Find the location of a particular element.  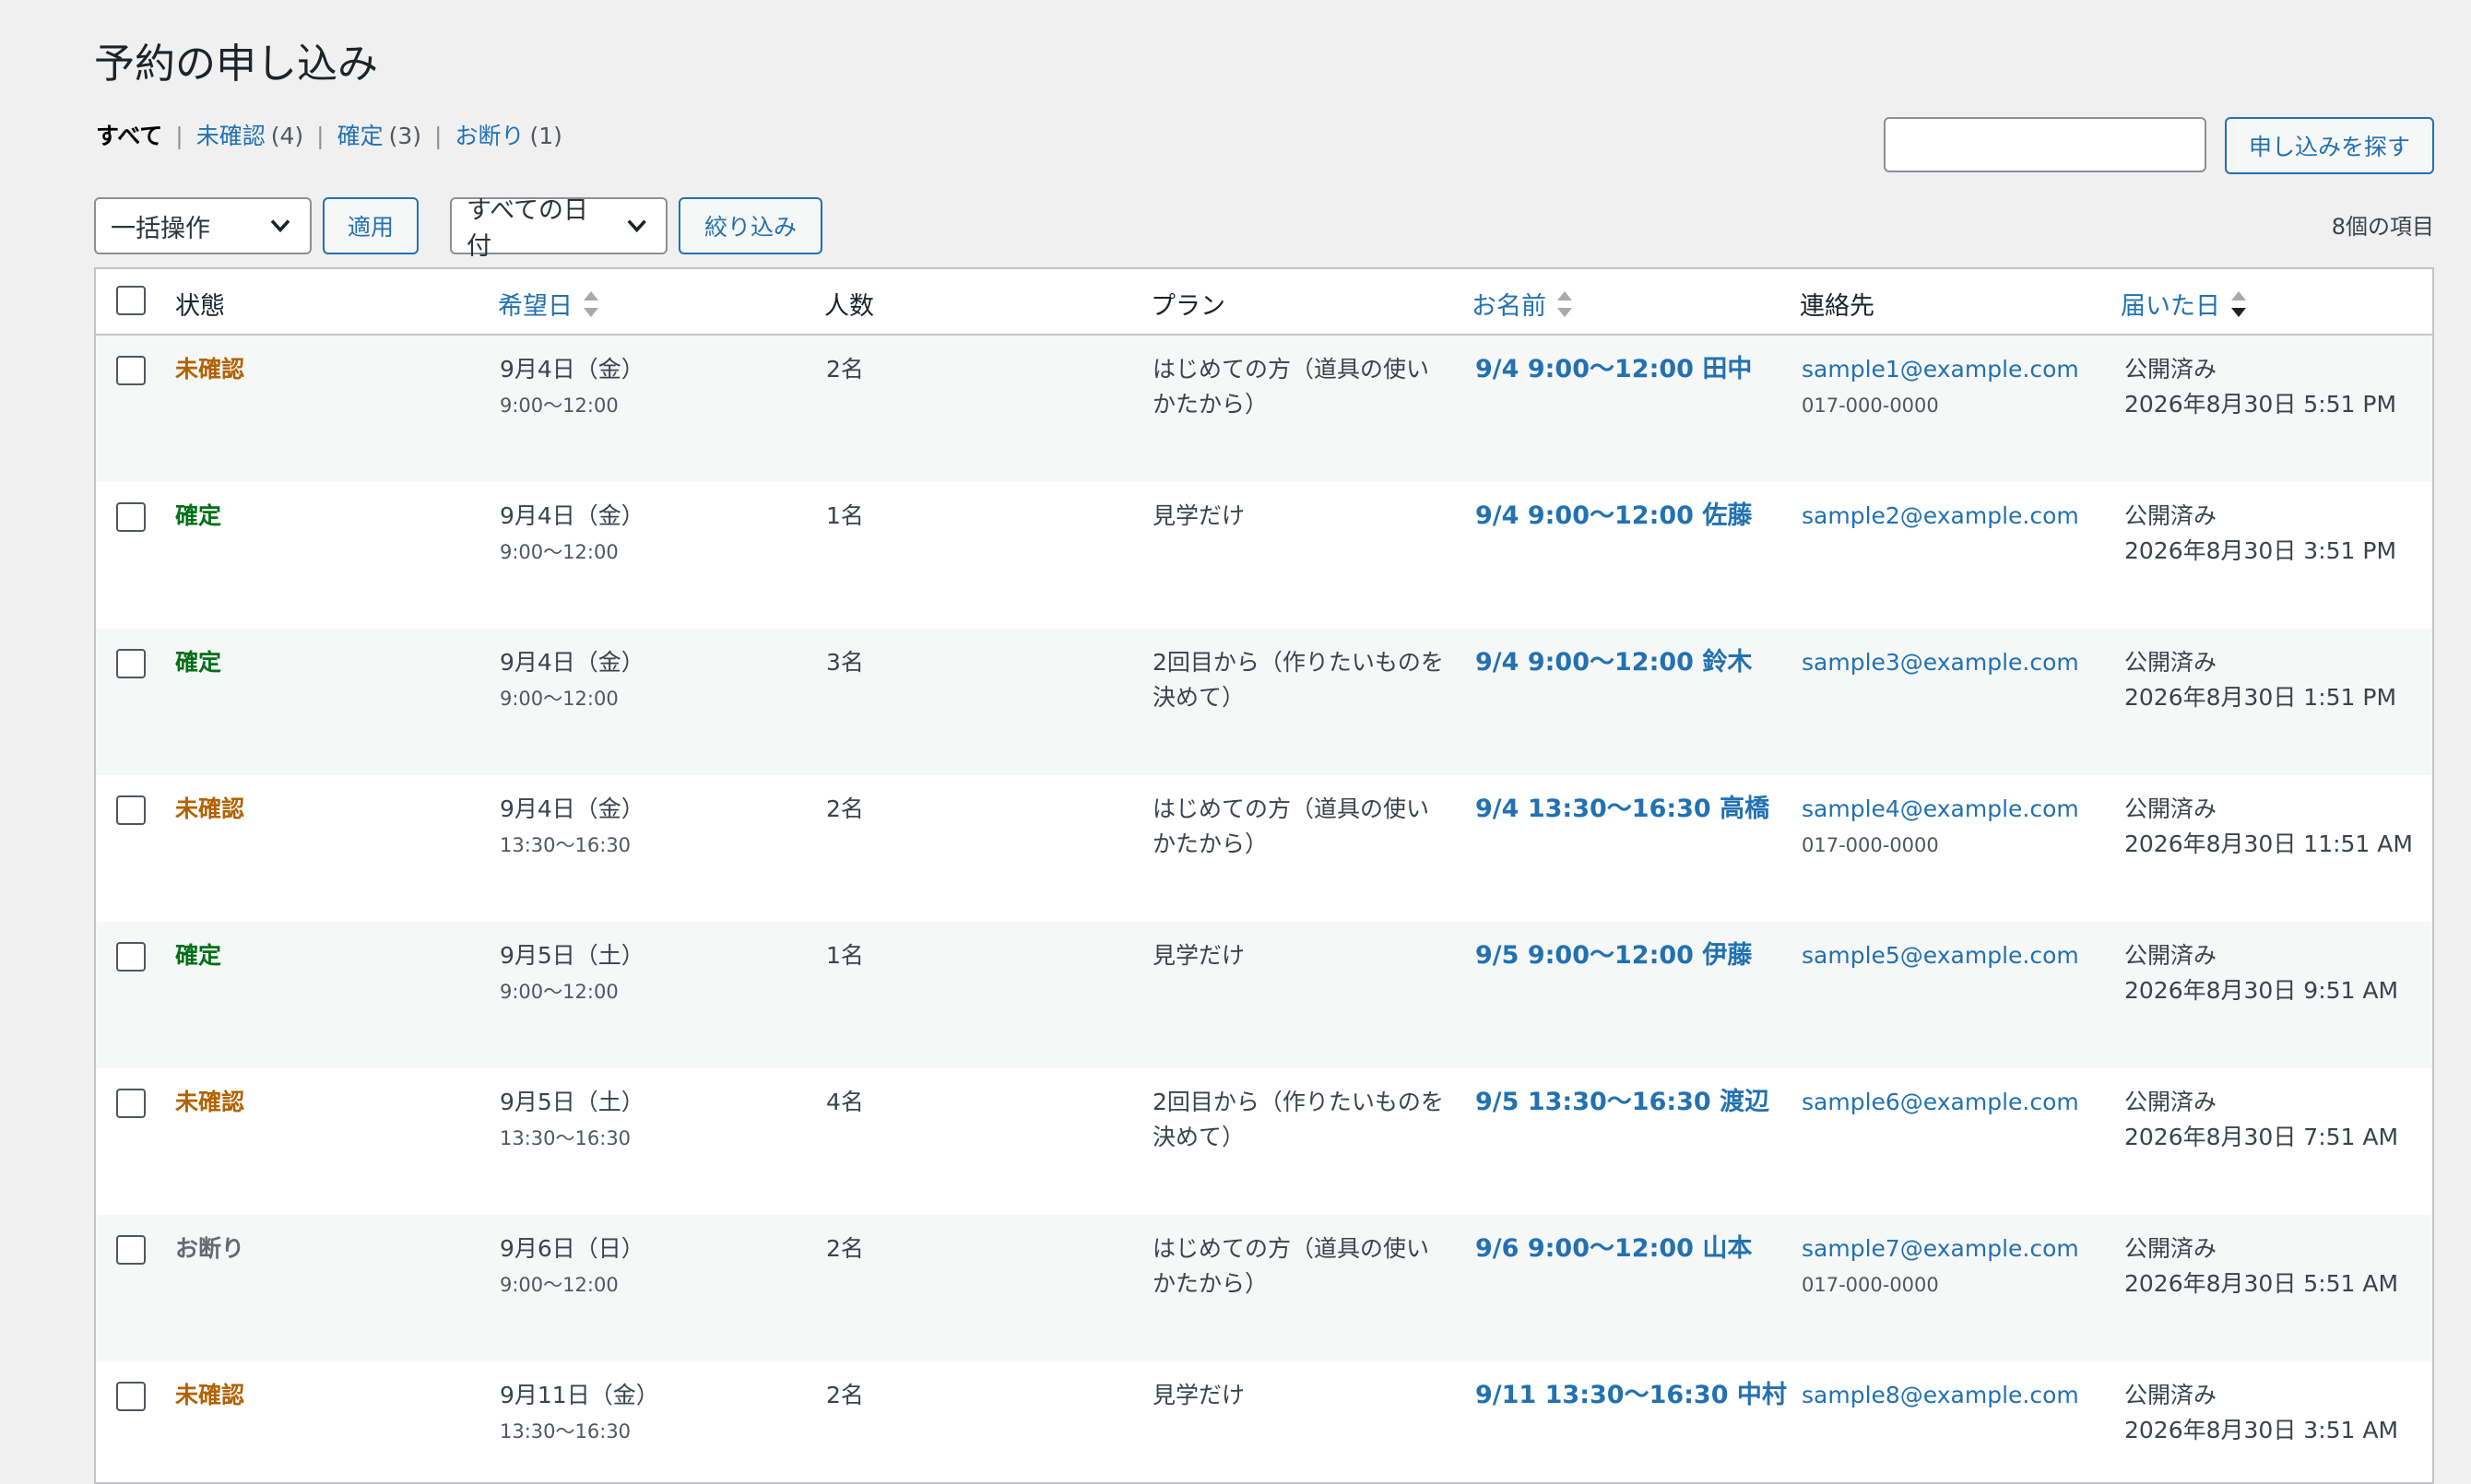

received-cell: 公開済み 2026年8月30日 5:51 AM is located at coordinates (2261, 1266).